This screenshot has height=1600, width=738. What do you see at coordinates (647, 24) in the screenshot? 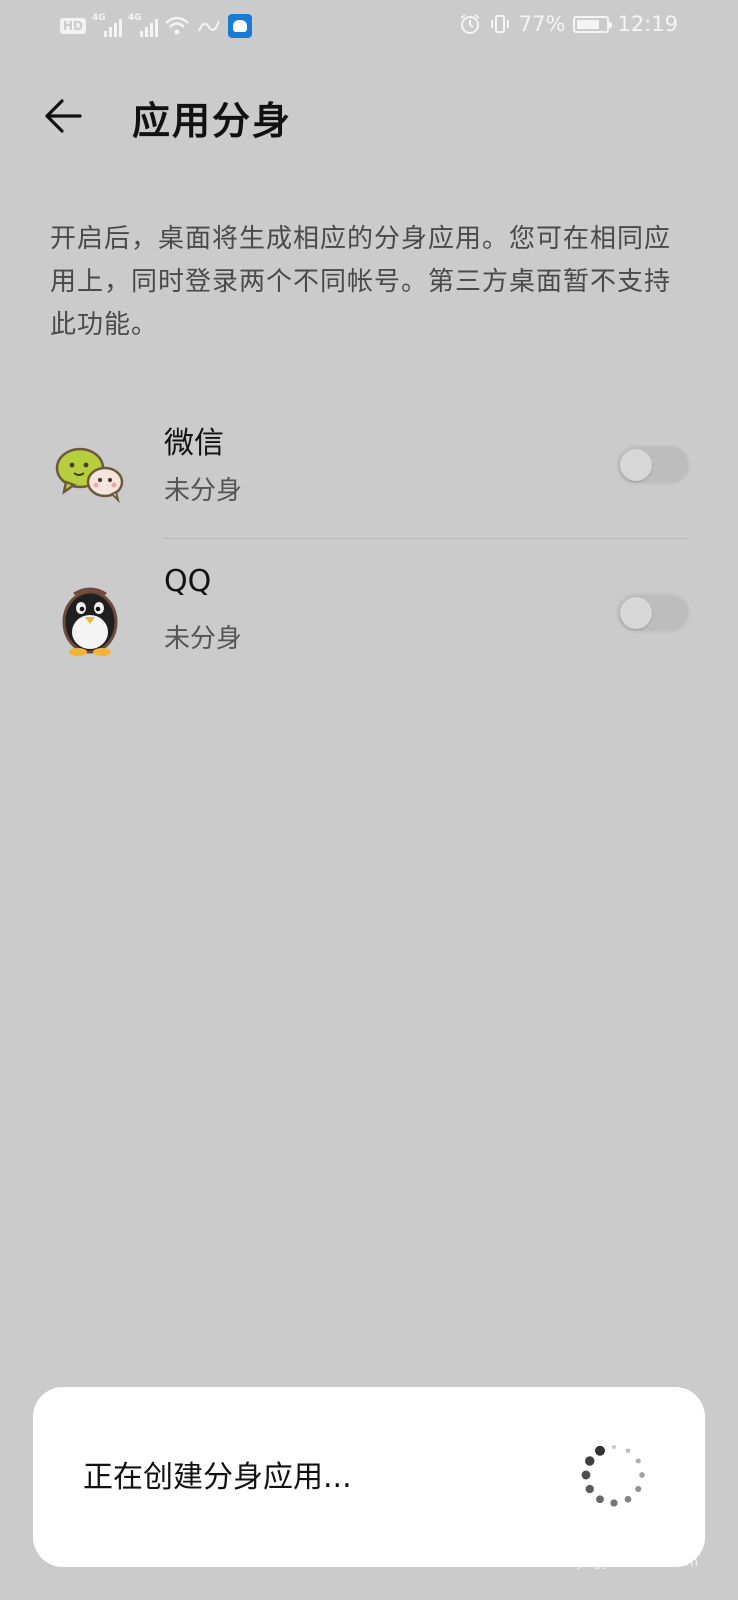
I see `clock: 12:19` at bounding box center [647, 24].